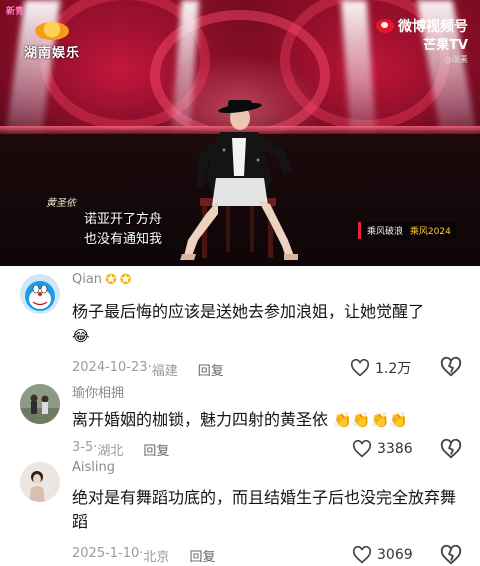 Image resolution: width=480 pixels, height=566 pixels. What do you see at coordinates (123, 239) in the screenshot?
I see `subtitle-line-2: 也没有通知我` at bounding box center [123, 239].